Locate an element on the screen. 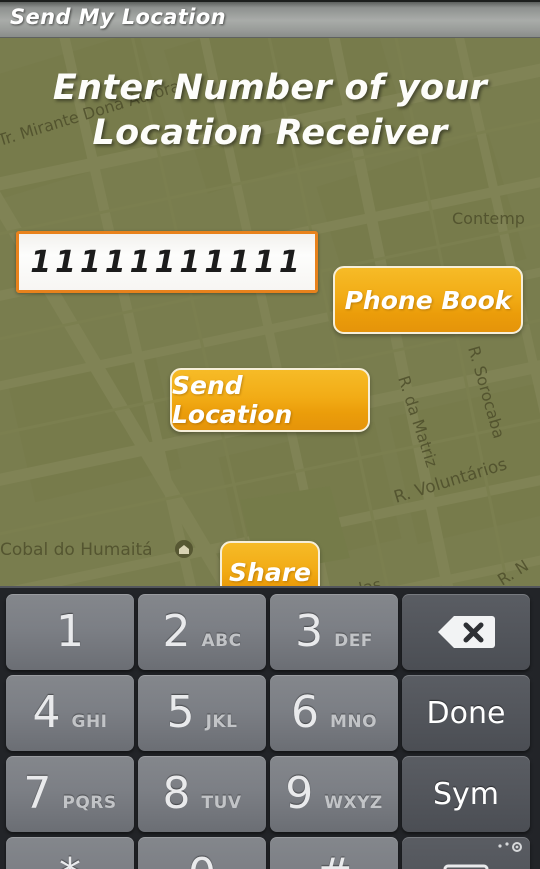 The width and height of the screenshot is (540, 869). key-digit-label: 9 is located at coordinates (299, 793).